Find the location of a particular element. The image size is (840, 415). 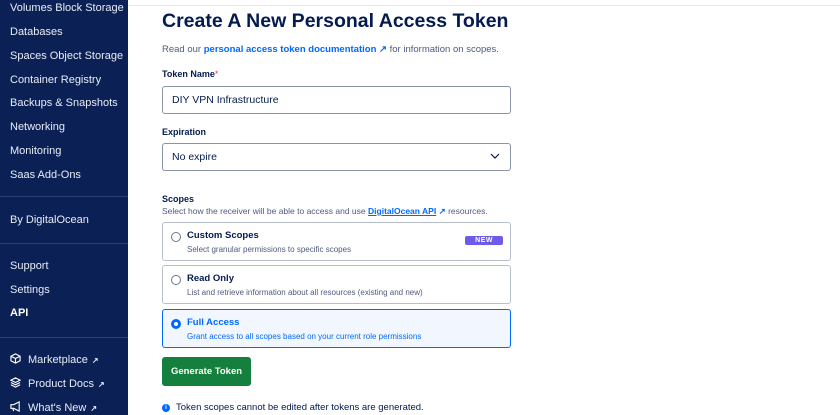

expiration-value: No expire is located at coordinates (194, 157).